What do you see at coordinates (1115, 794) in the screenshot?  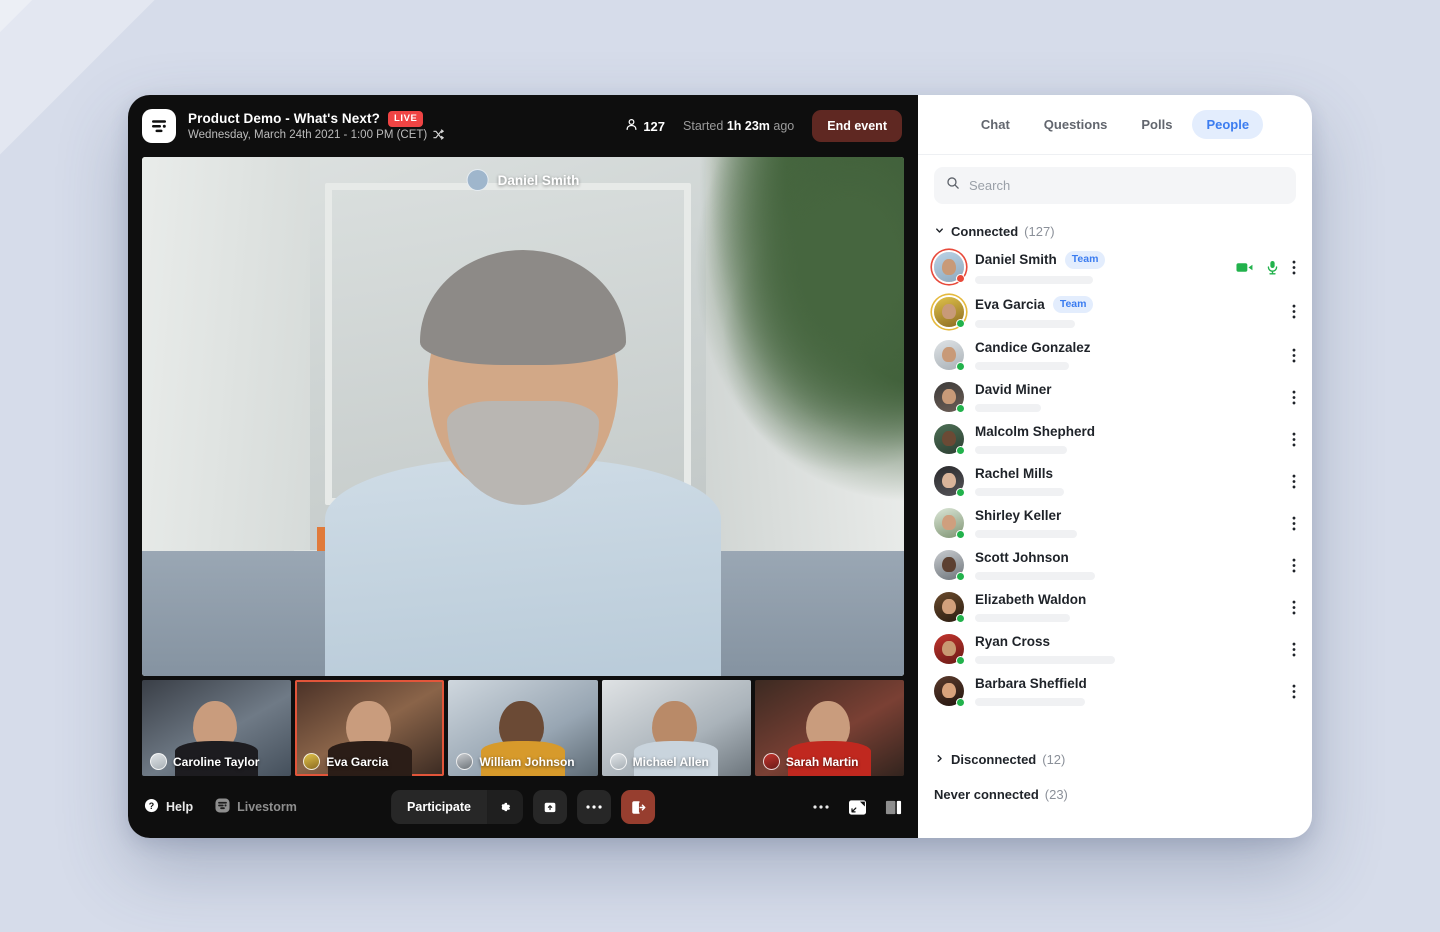 I see `group-header-never-connected: Never connected (23)` at bounding box center [1115, 794].